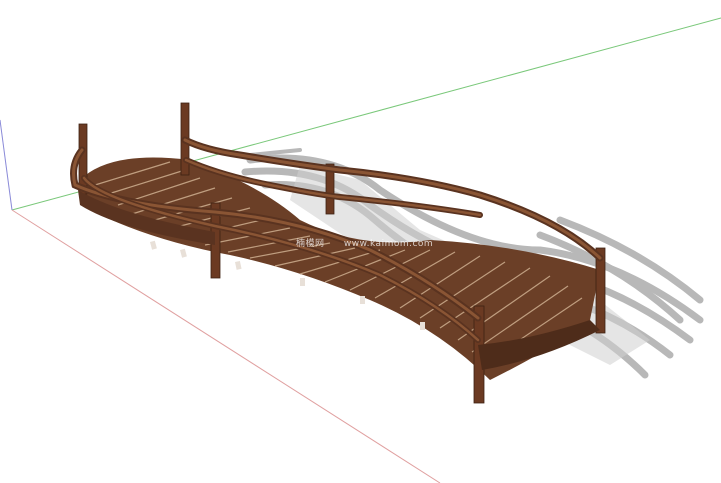  Describe the element at coordinates (388, 244) in the screenshot. I see `watermark-site-url: www.kaimom.com` at that location.